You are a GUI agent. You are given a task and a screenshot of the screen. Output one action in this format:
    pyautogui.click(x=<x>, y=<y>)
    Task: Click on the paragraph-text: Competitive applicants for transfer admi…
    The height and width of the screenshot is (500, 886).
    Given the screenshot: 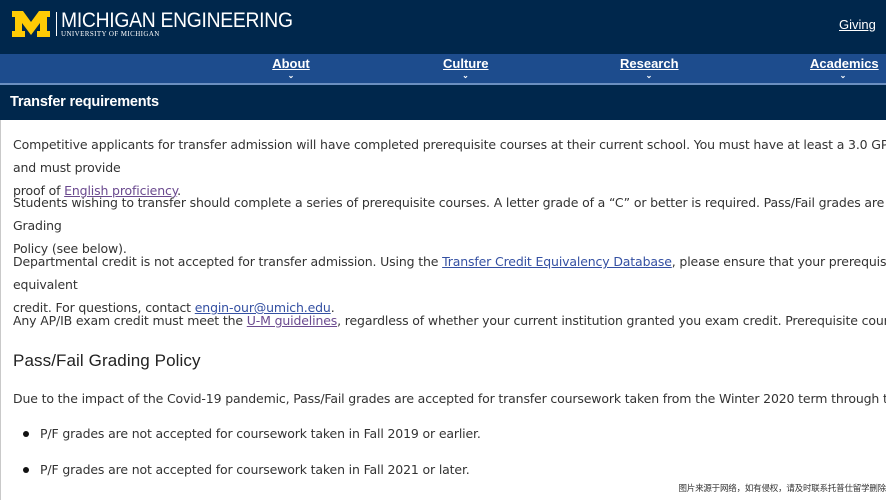 What is the action you would take?
    pyautogui.click(x=449, y=156)
    